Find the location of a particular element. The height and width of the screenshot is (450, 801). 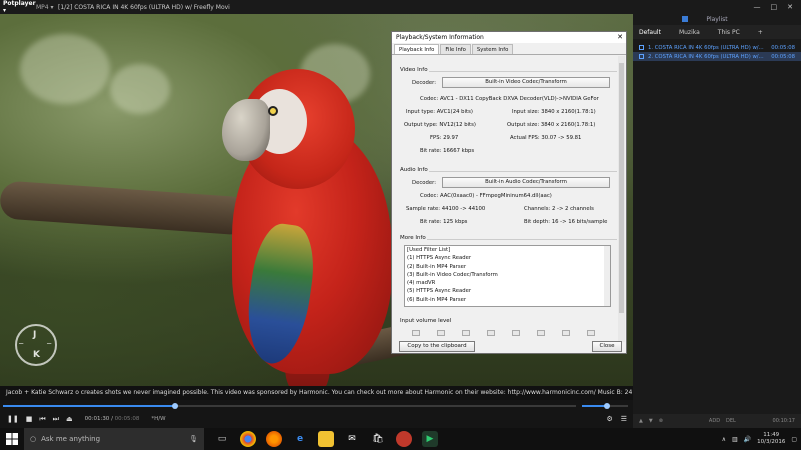

add-tab-button: + is located at coordinates (760, 32).